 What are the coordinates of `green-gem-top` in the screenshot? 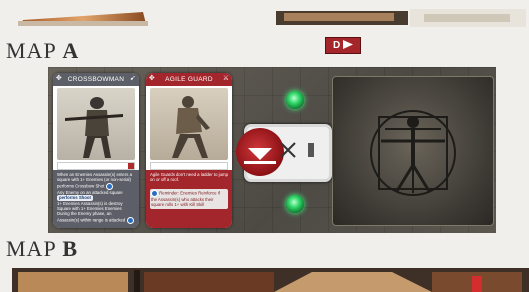 It's located at (295, 100).